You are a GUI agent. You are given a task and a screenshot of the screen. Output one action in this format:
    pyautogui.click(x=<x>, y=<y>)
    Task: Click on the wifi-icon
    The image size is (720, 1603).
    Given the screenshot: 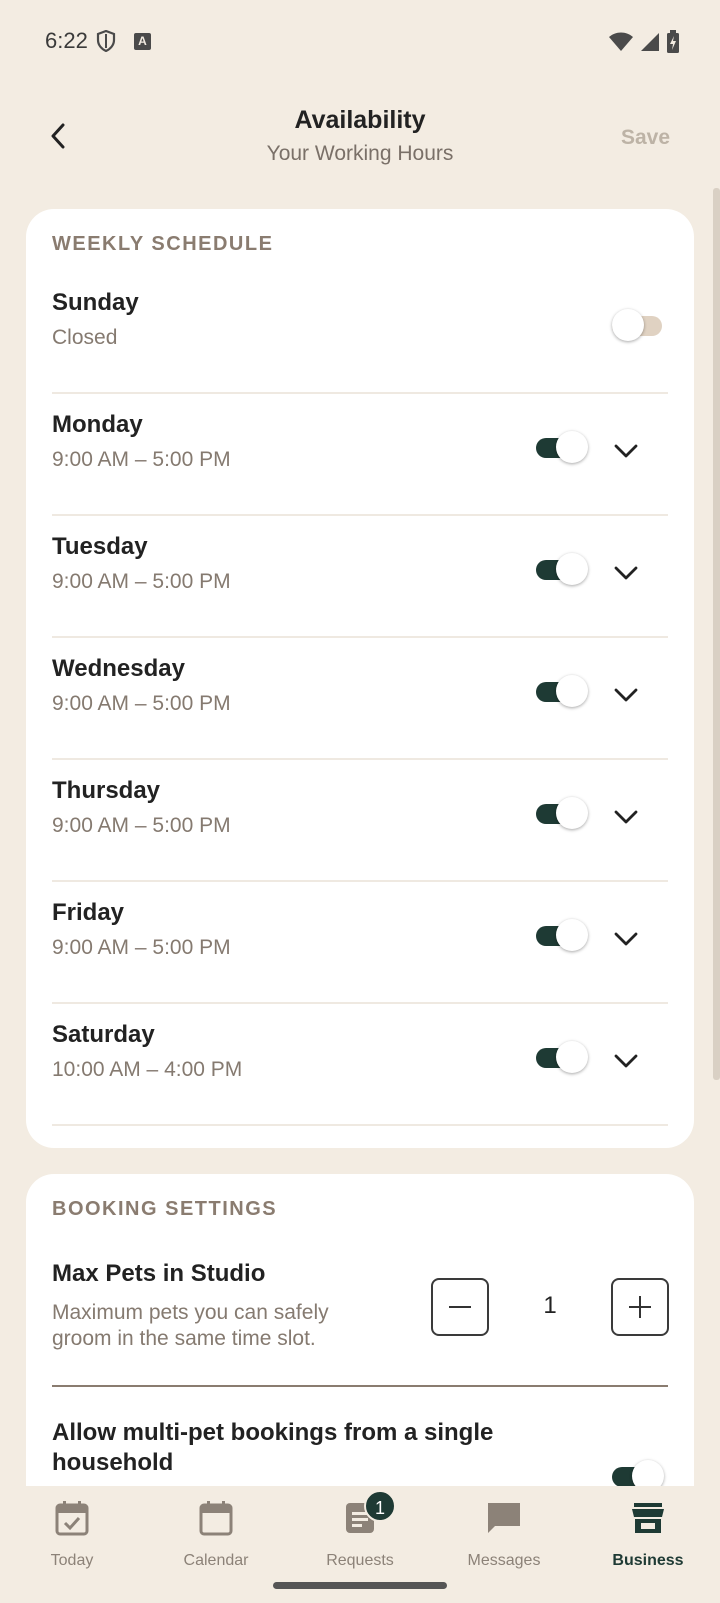 What is the action you would take?
    pyautogui.click(x=621, y=44)
    